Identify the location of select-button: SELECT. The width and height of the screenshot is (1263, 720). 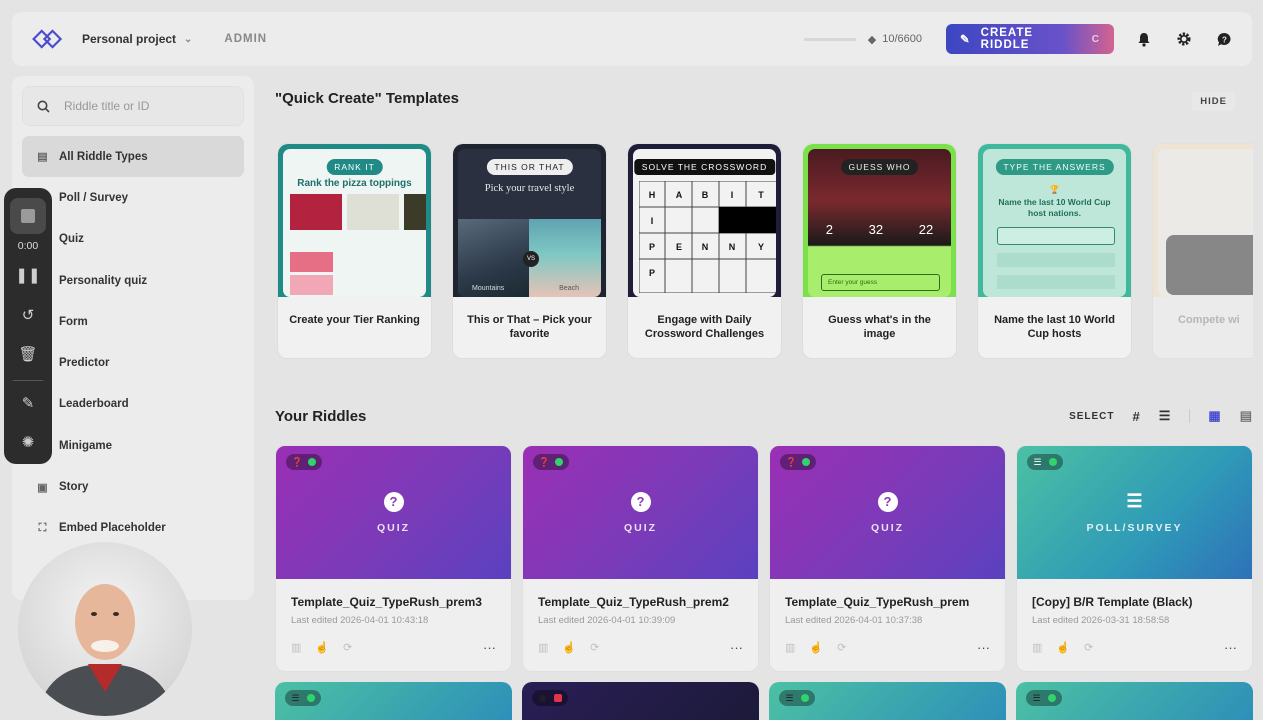
(1091, 416).